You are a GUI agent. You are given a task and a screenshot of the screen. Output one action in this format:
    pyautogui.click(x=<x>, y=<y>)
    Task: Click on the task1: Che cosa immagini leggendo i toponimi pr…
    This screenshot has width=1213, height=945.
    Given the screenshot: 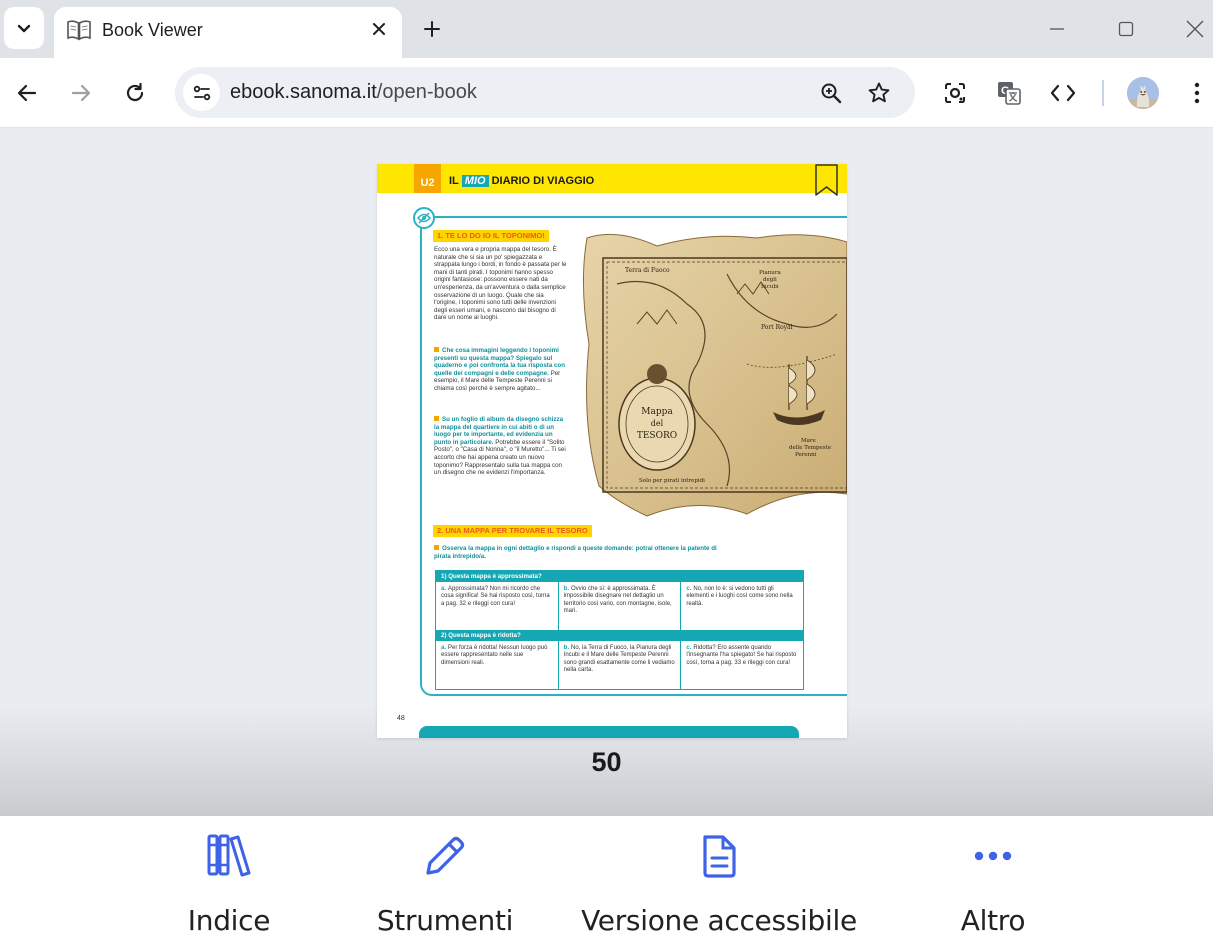 What is the action you would take?
    pyautogui.click(x=500, y=370)
    